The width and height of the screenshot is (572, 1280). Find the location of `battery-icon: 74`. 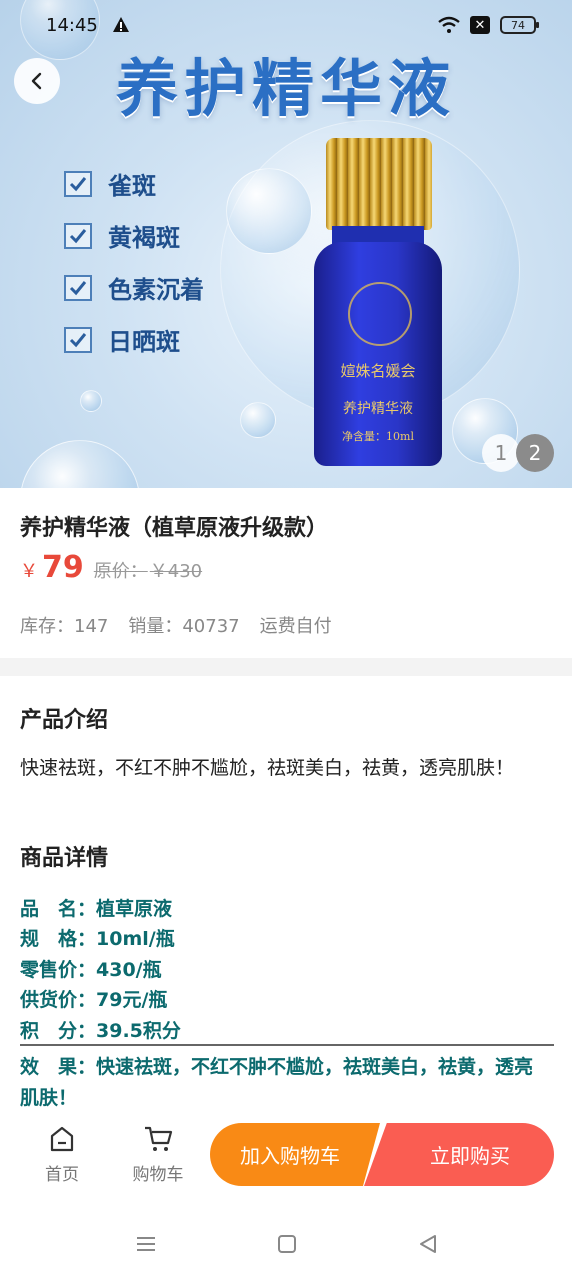

battery-icon: 74 is located at coordinates (519, 25).